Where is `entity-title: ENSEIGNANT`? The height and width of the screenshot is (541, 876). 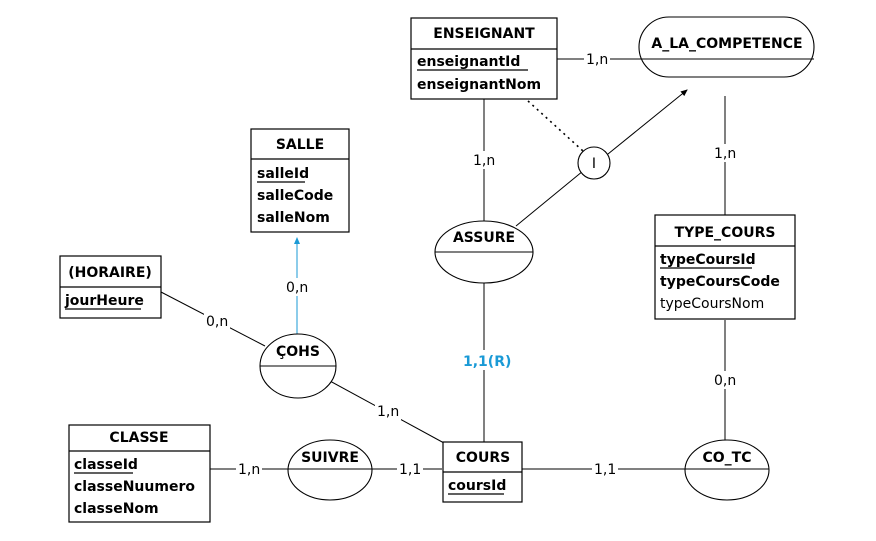 entity-title: ENSEIGNANT is located at coordinates (484, 34).